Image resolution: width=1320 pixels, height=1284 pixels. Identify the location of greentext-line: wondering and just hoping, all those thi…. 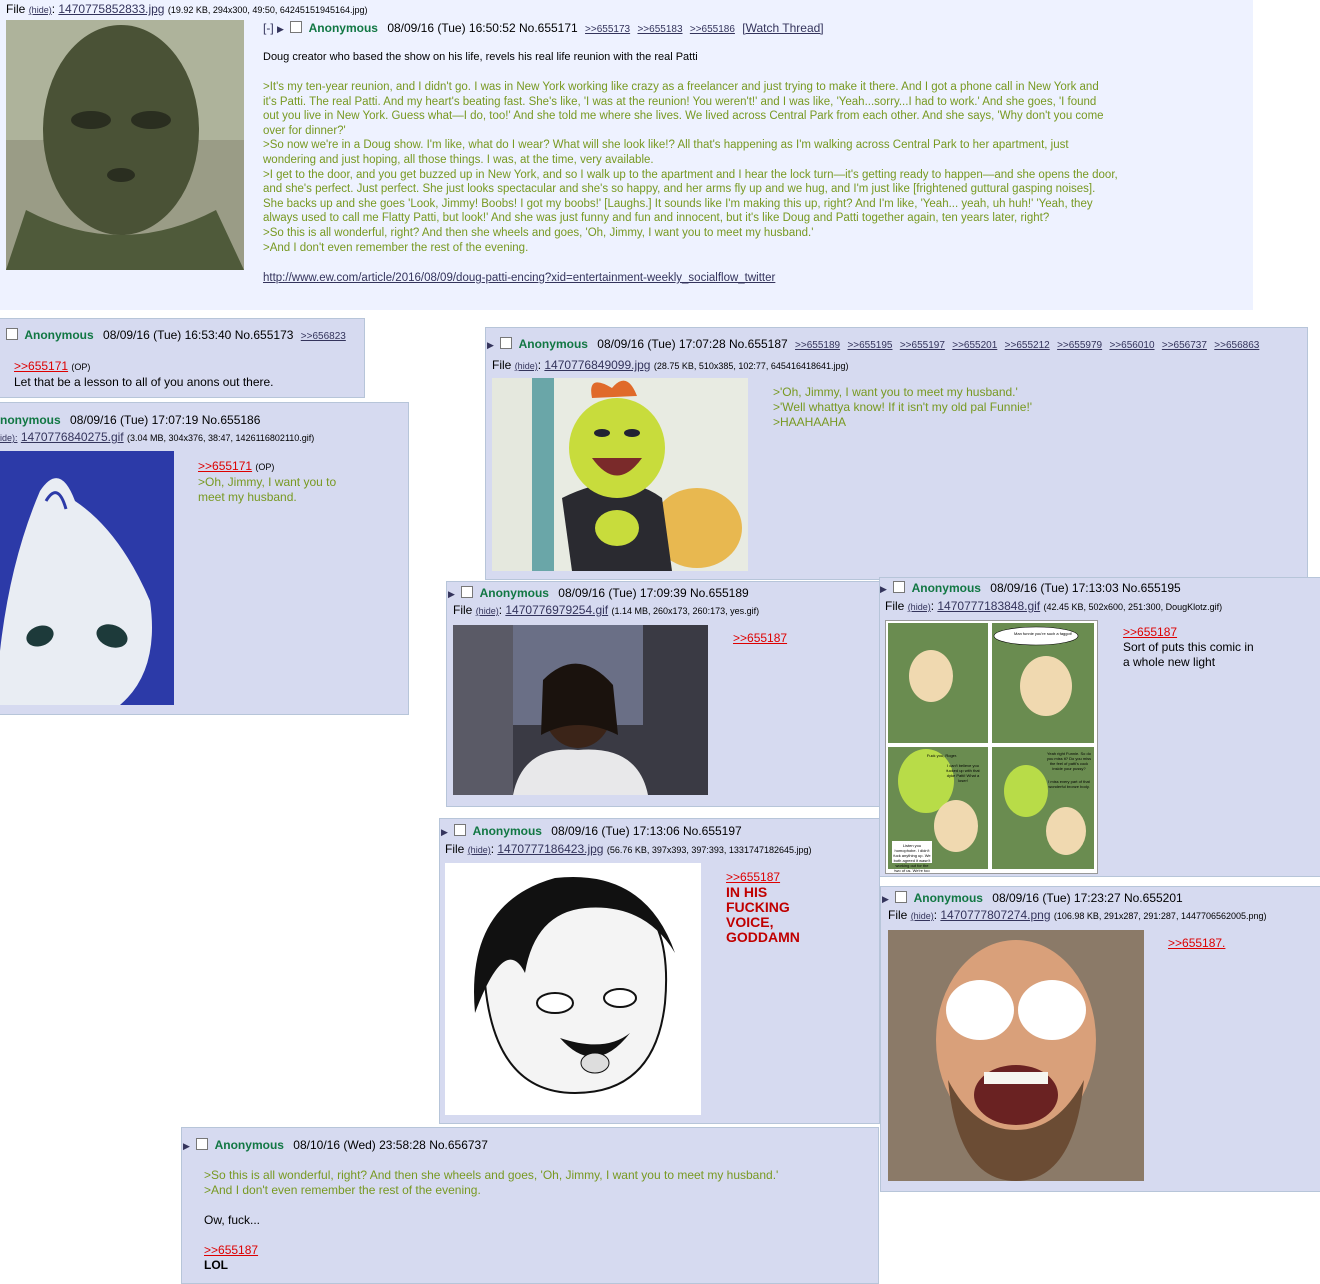
(458, 159).